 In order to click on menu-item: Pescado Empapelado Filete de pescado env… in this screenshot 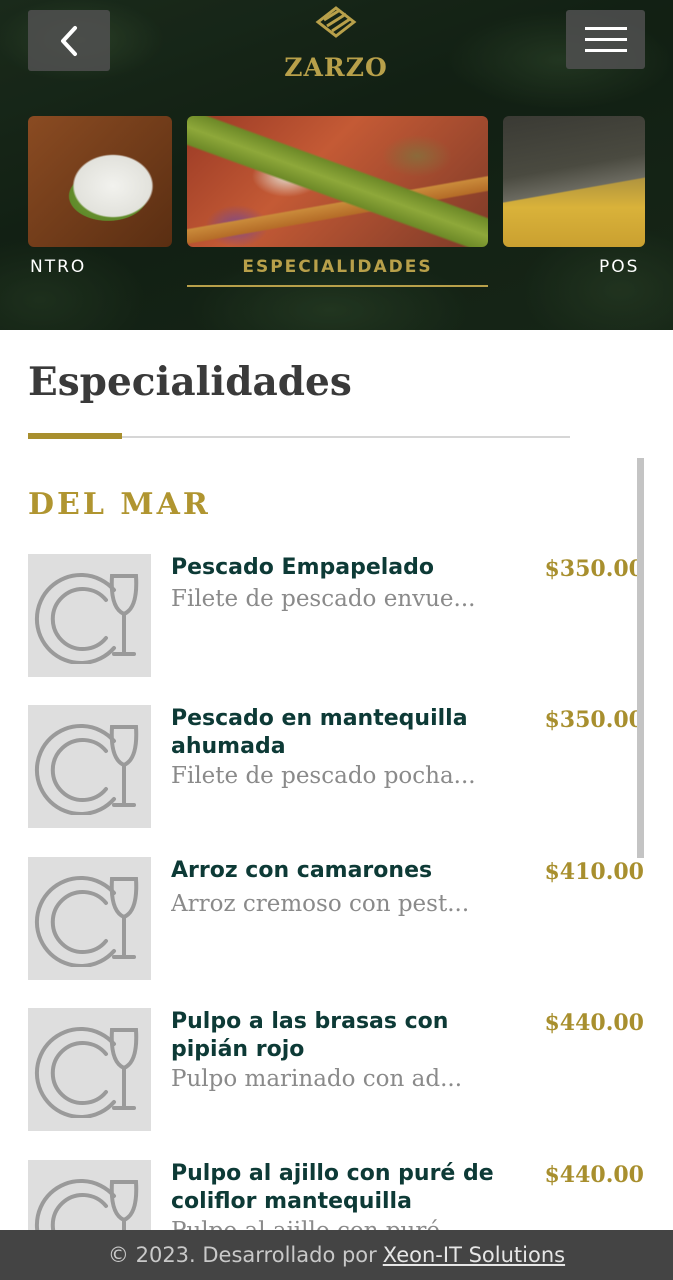, I will do `click(336, 616)`.